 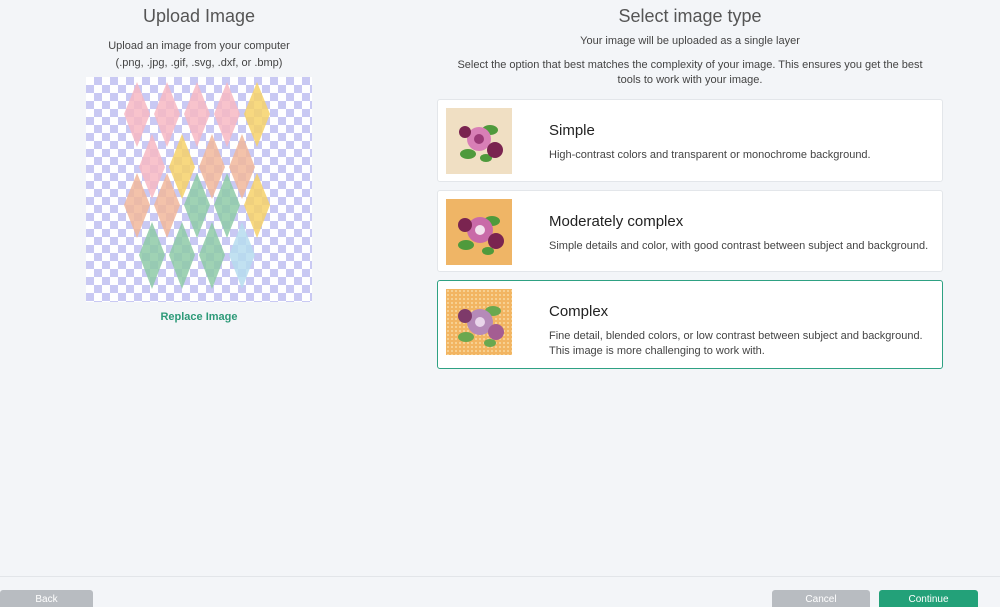 What do you see at coordinates (572, 130) in the screenshot?
I see `option-simple-title: Simple` at bounding box center [572, 130].